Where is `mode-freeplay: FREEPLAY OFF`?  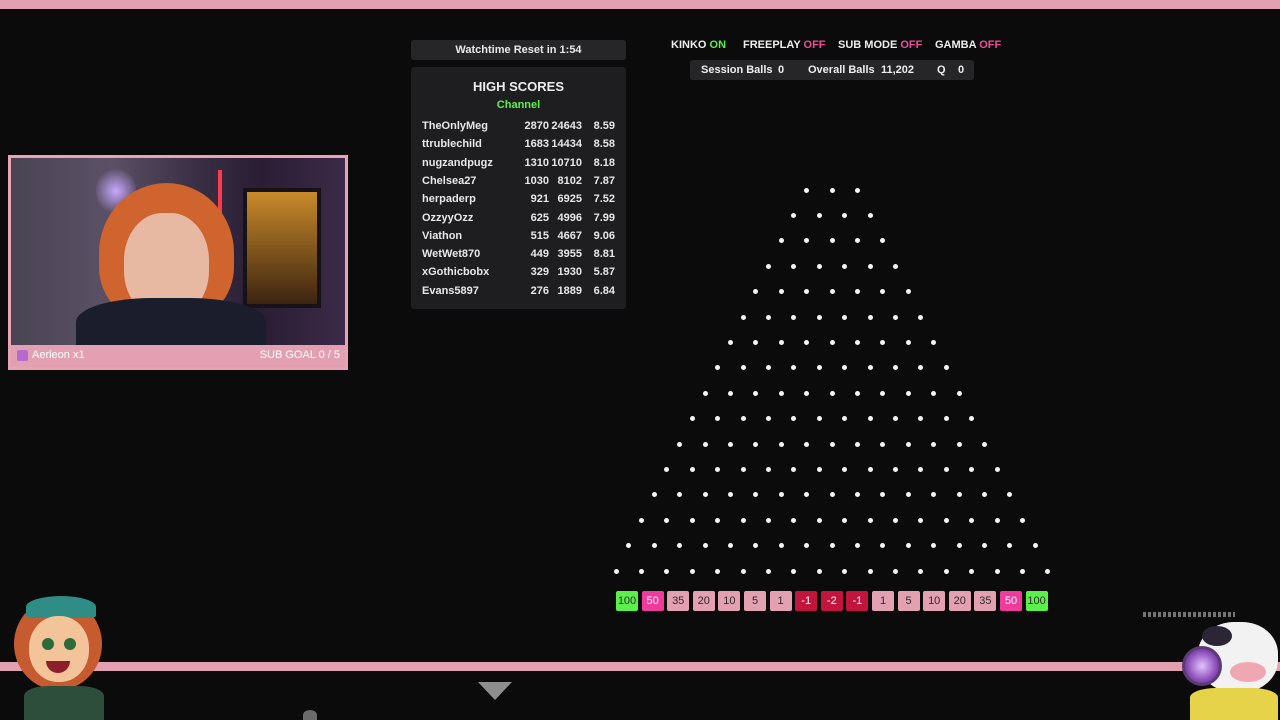
mode-freeplay: FREEPLAY OFF is located at coordinates (784, 45).